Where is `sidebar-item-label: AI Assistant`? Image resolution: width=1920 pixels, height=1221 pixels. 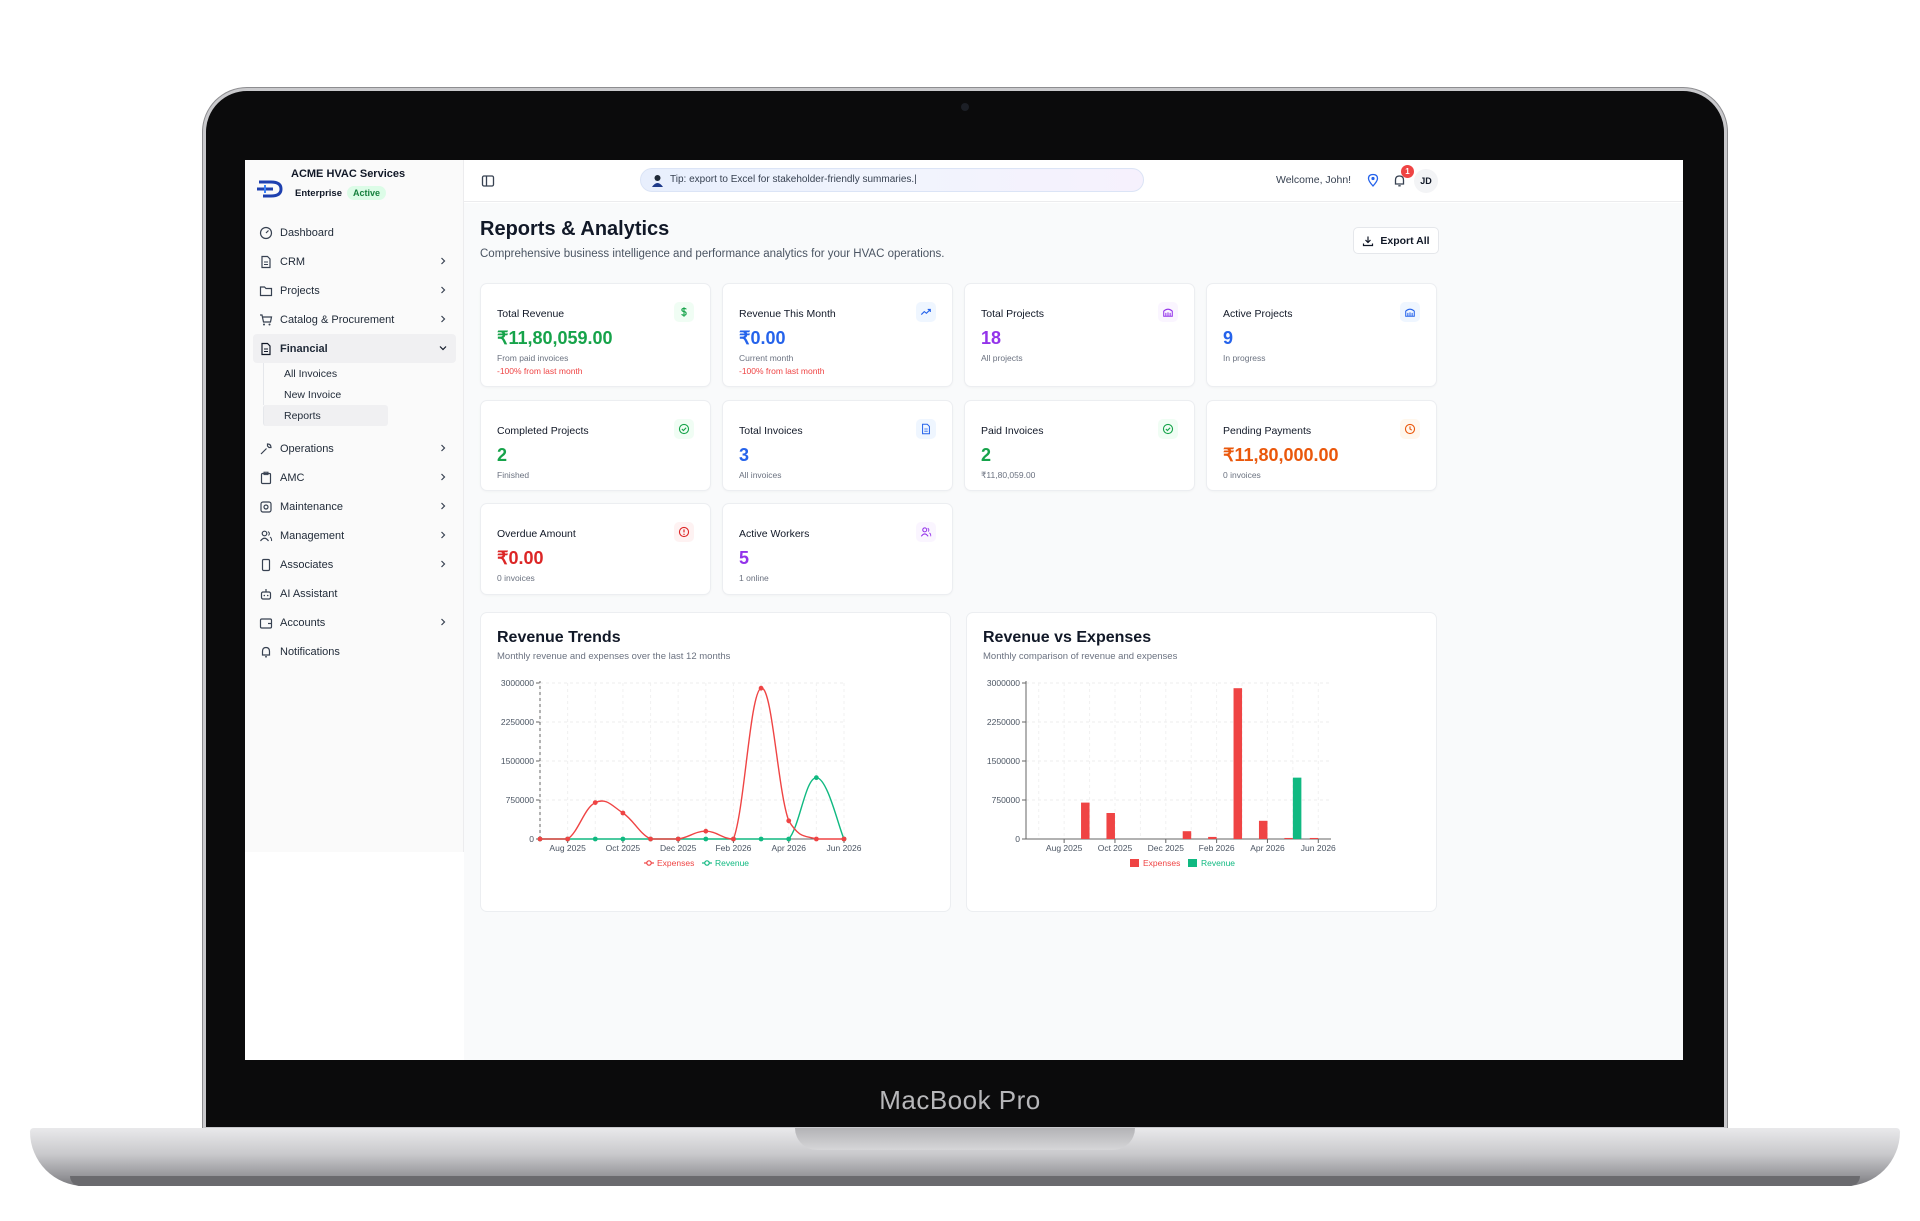 sidebar-item-label: AI Assistant is located at coordinates (309, 593).